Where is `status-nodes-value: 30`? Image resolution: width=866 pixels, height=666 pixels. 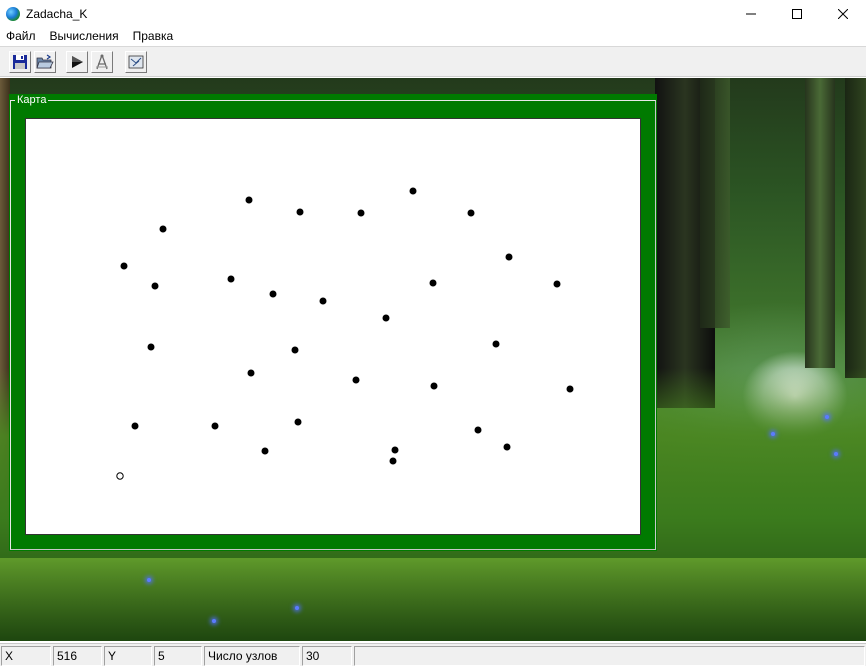
status-nodes-value: 30 is located at coordinates (327, 656).